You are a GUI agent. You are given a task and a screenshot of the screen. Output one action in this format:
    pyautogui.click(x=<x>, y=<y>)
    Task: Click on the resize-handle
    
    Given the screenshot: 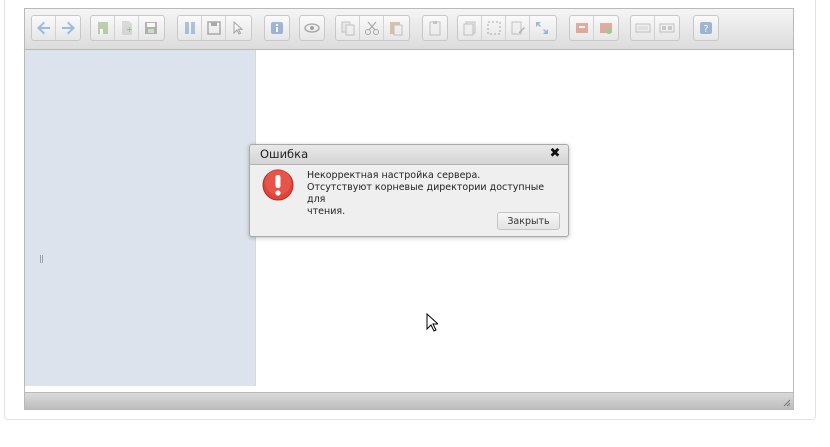 What is the action you would take?
    pyautogui.click(x=41, y=259)
    